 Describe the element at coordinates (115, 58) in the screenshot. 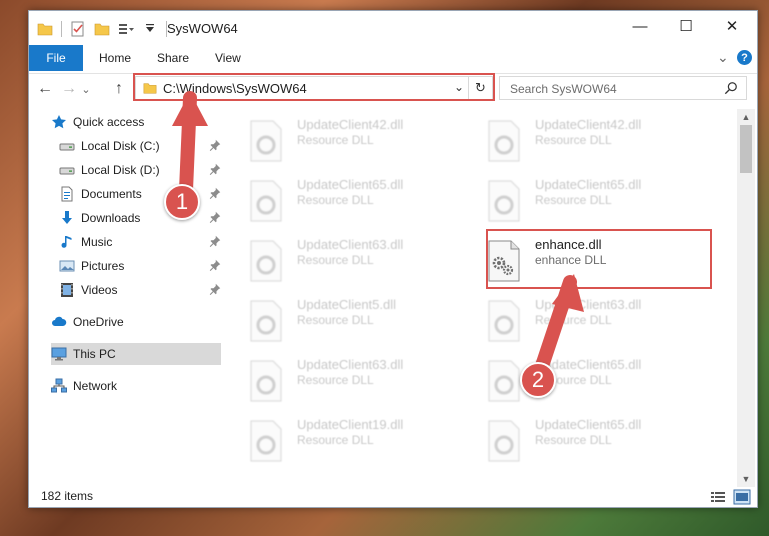

I see `tab-home: Home` at that location.